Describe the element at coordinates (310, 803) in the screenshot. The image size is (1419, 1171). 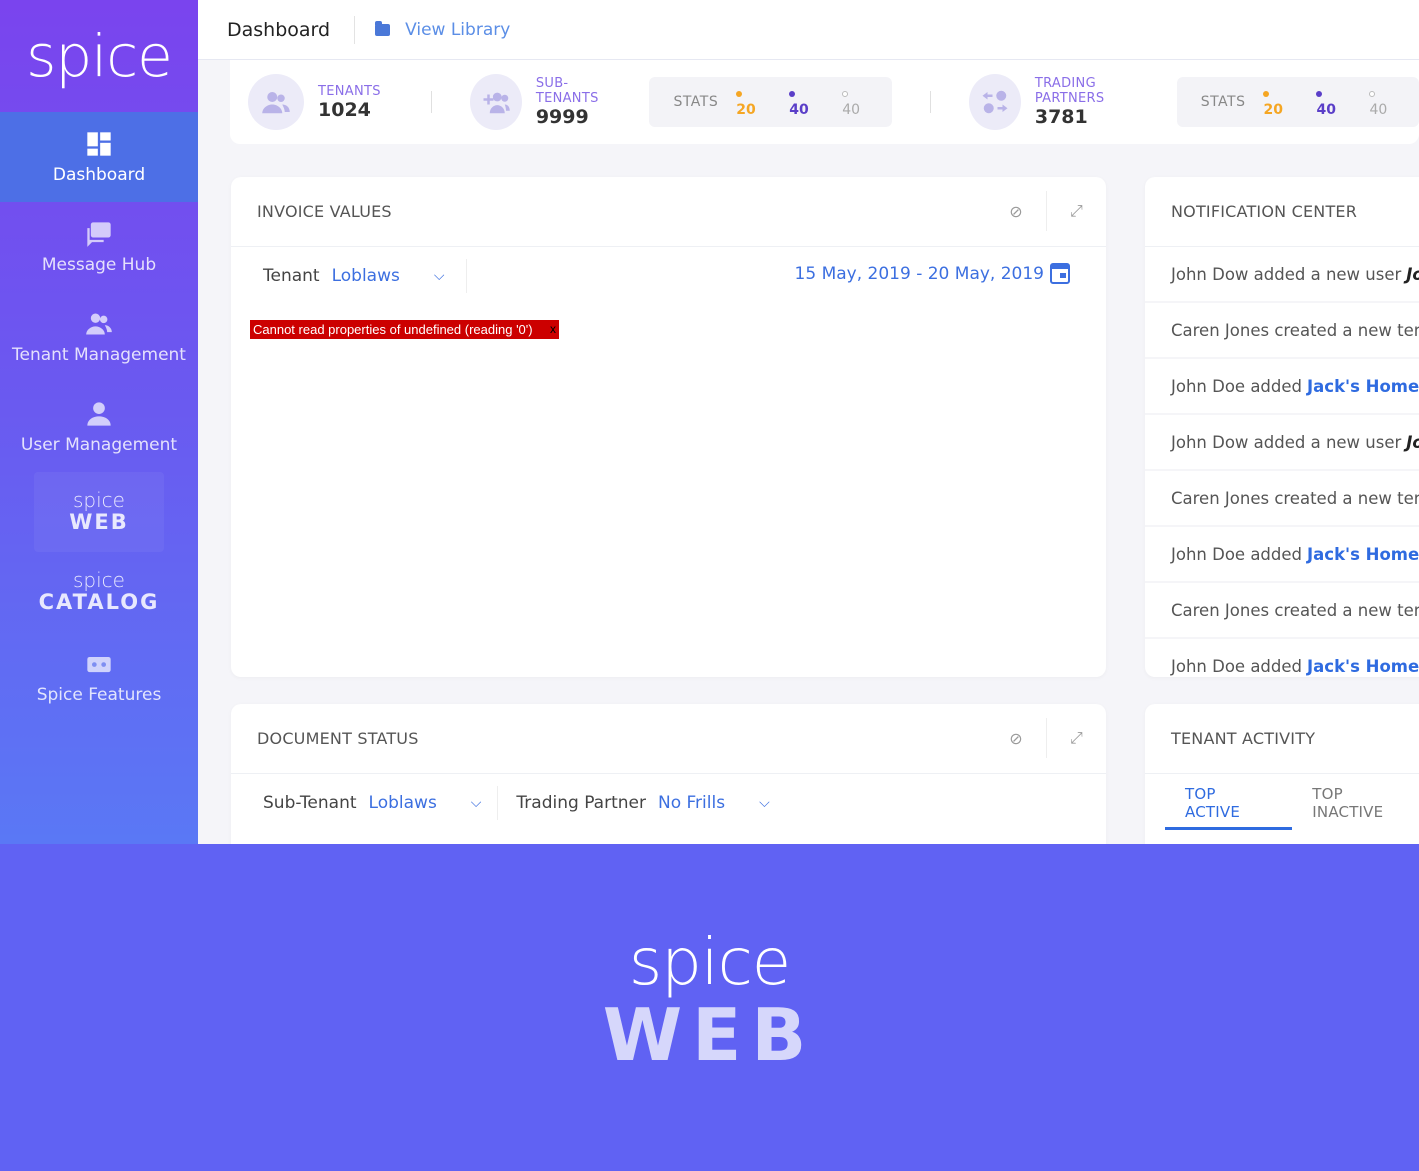
I see `sub-tenant-filter-label: Sub-Tenant` at that location.